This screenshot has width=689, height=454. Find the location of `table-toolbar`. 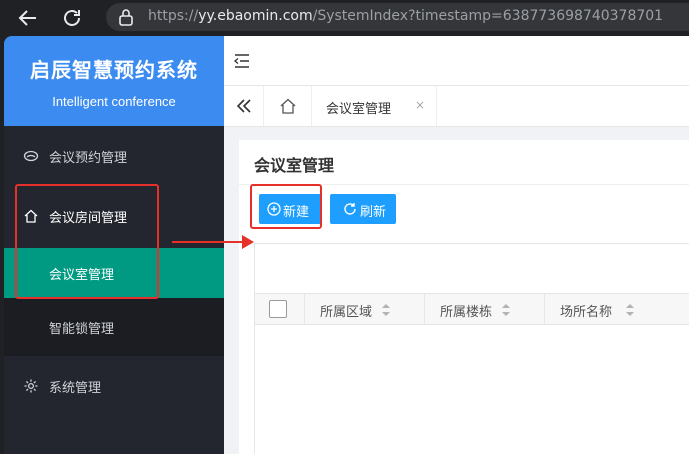

table-toolbar is located at coordinates (472, 269).